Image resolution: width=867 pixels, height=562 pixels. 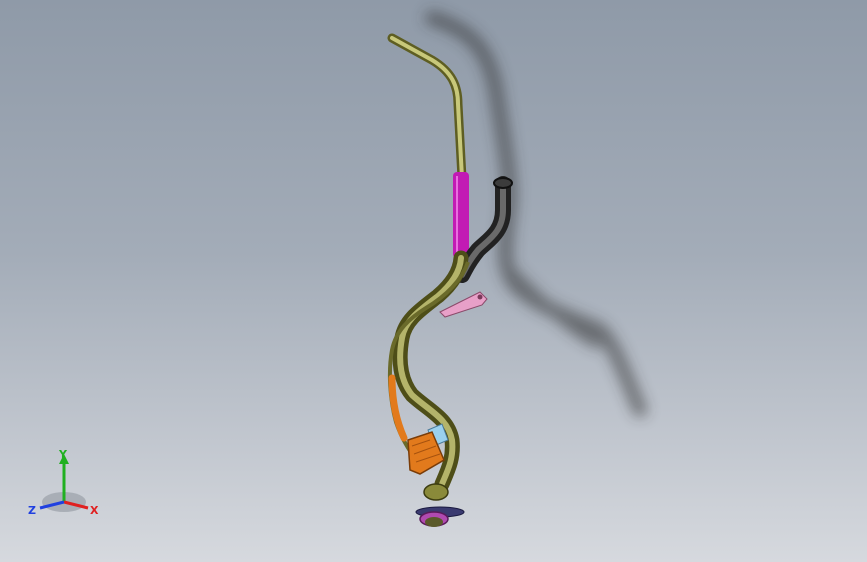 I want to click on protective-sleeve, so click(x=461, y=215).